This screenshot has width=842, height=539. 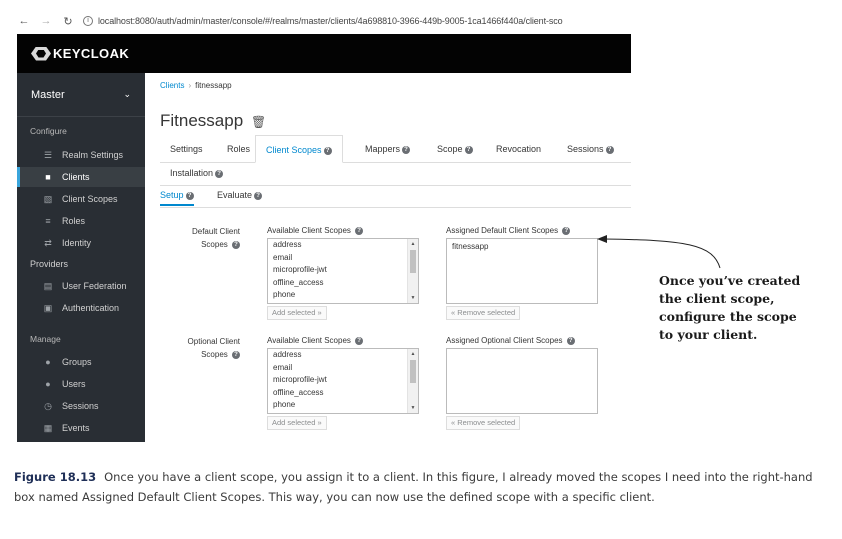 I want to click on list-item: fitnessapp, so click(x=522, y=246).